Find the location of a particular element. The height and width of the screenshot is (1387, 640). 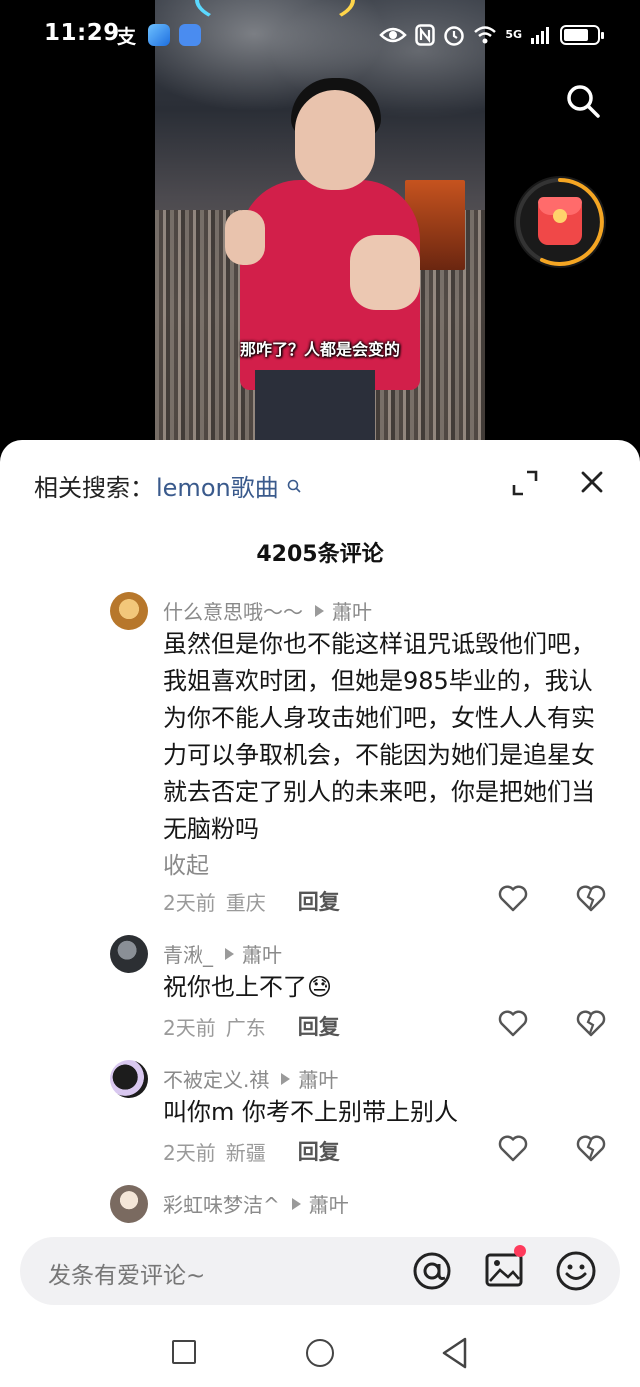

status-right-icons: 5G is located at coordinates (491, 35).